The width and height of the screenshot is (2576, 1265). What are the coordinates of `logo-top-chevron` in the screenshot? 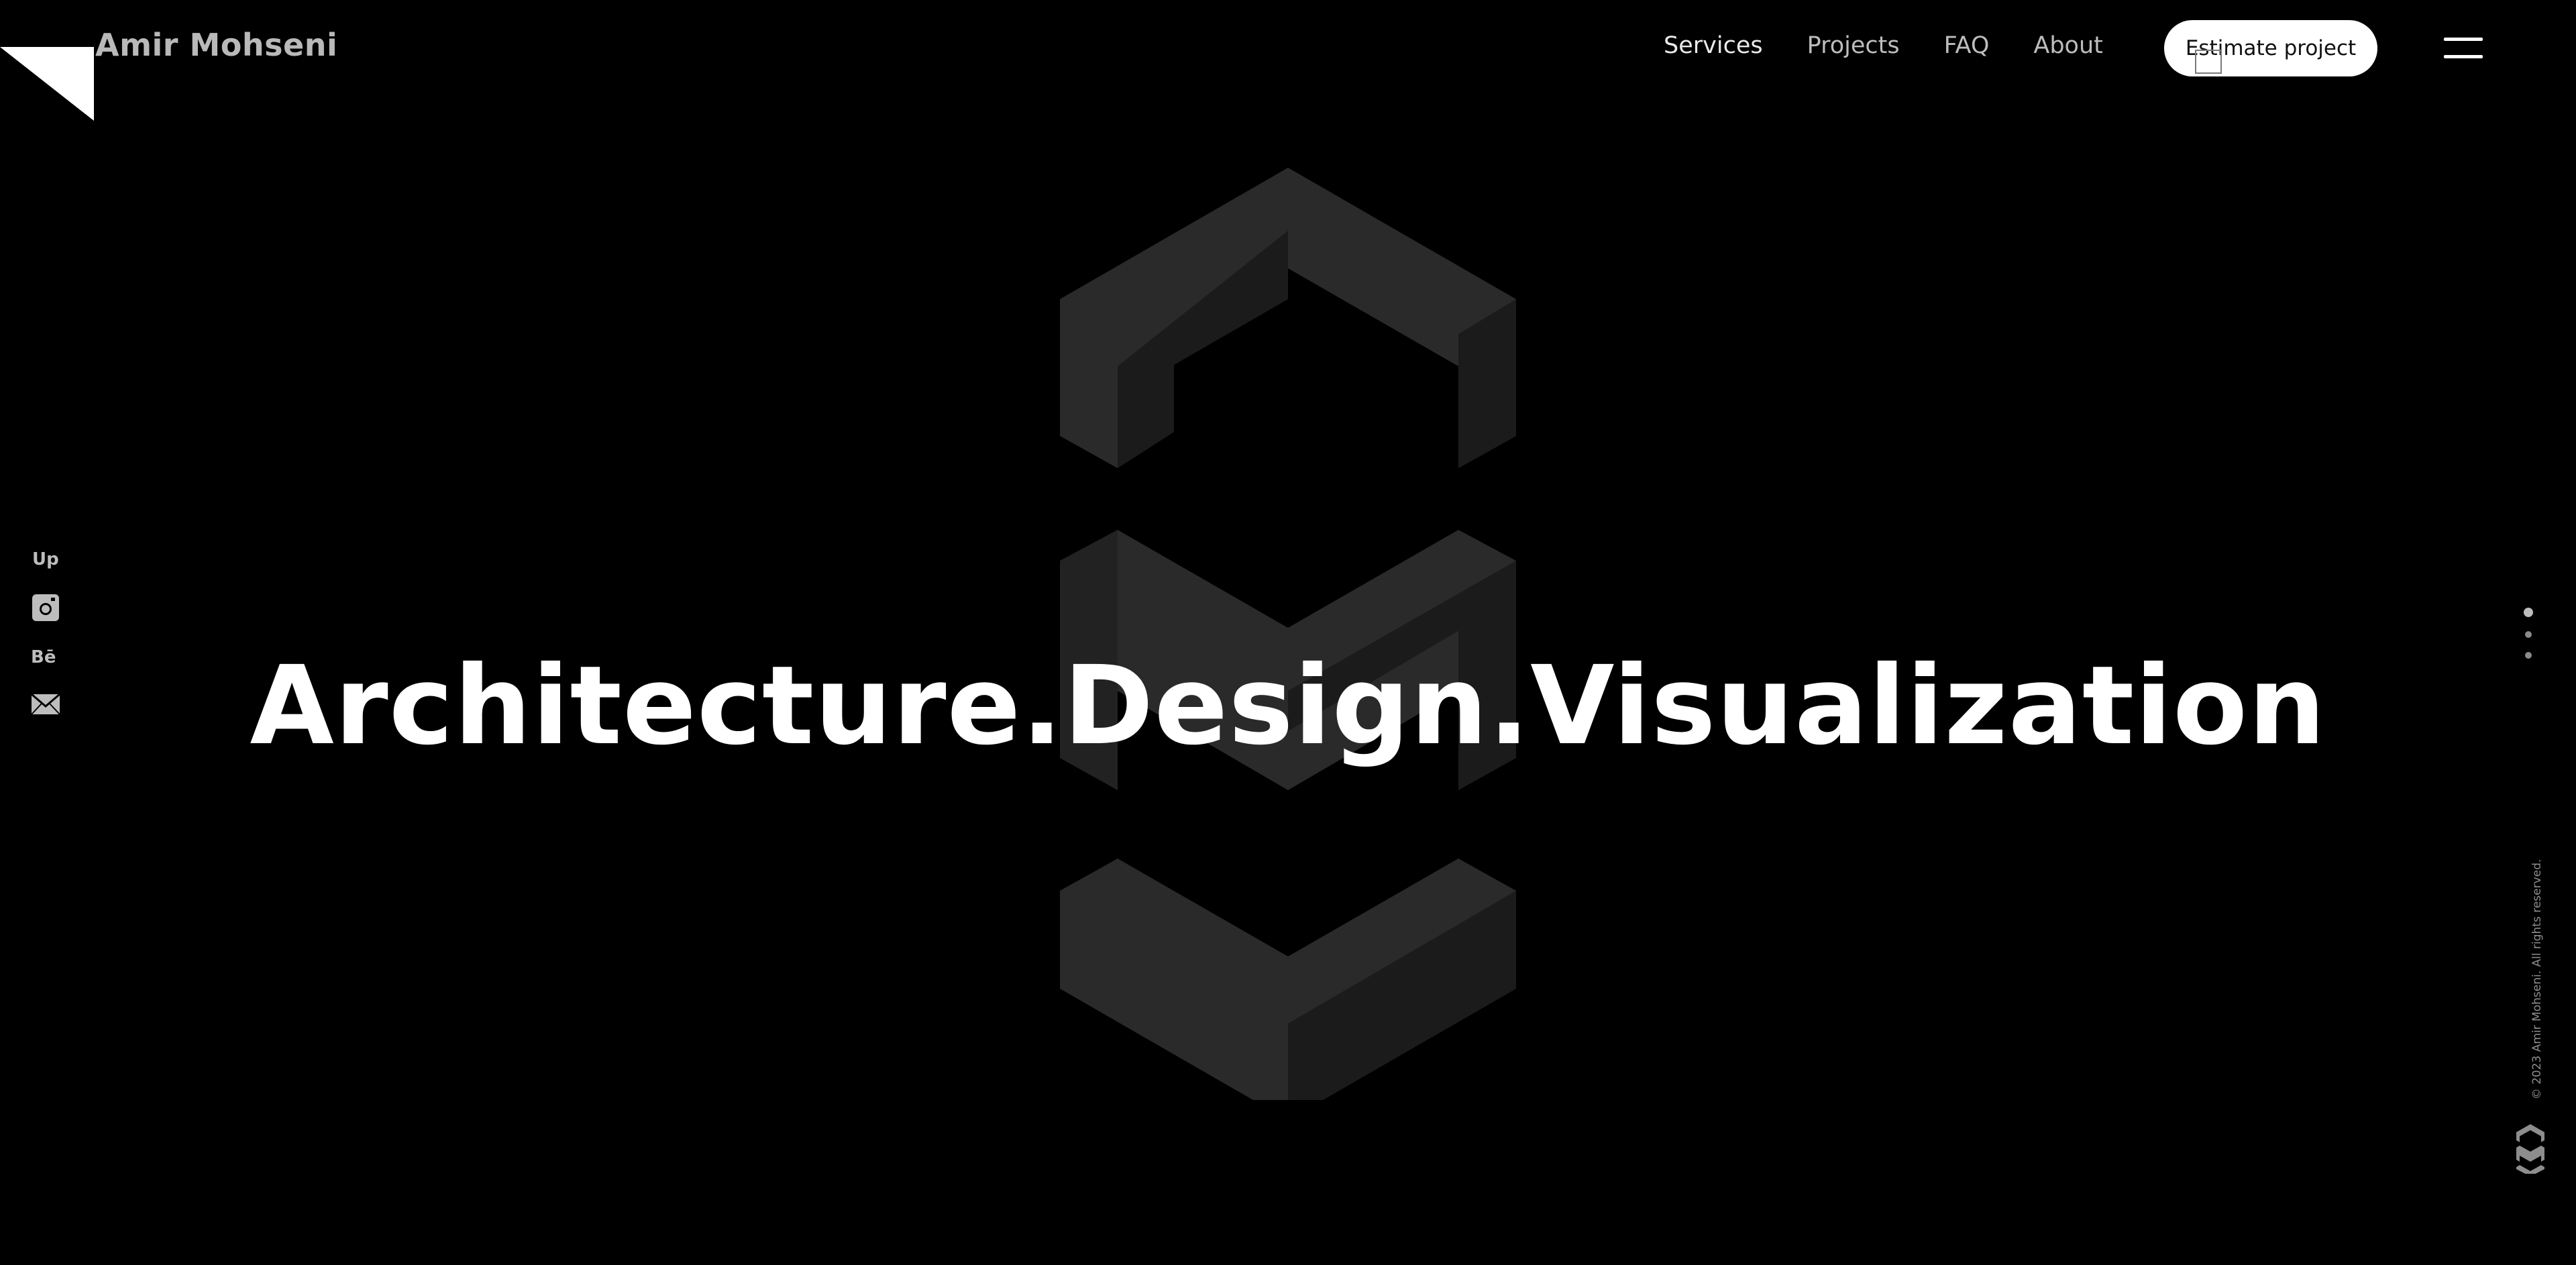 It's located at (1288, 318).